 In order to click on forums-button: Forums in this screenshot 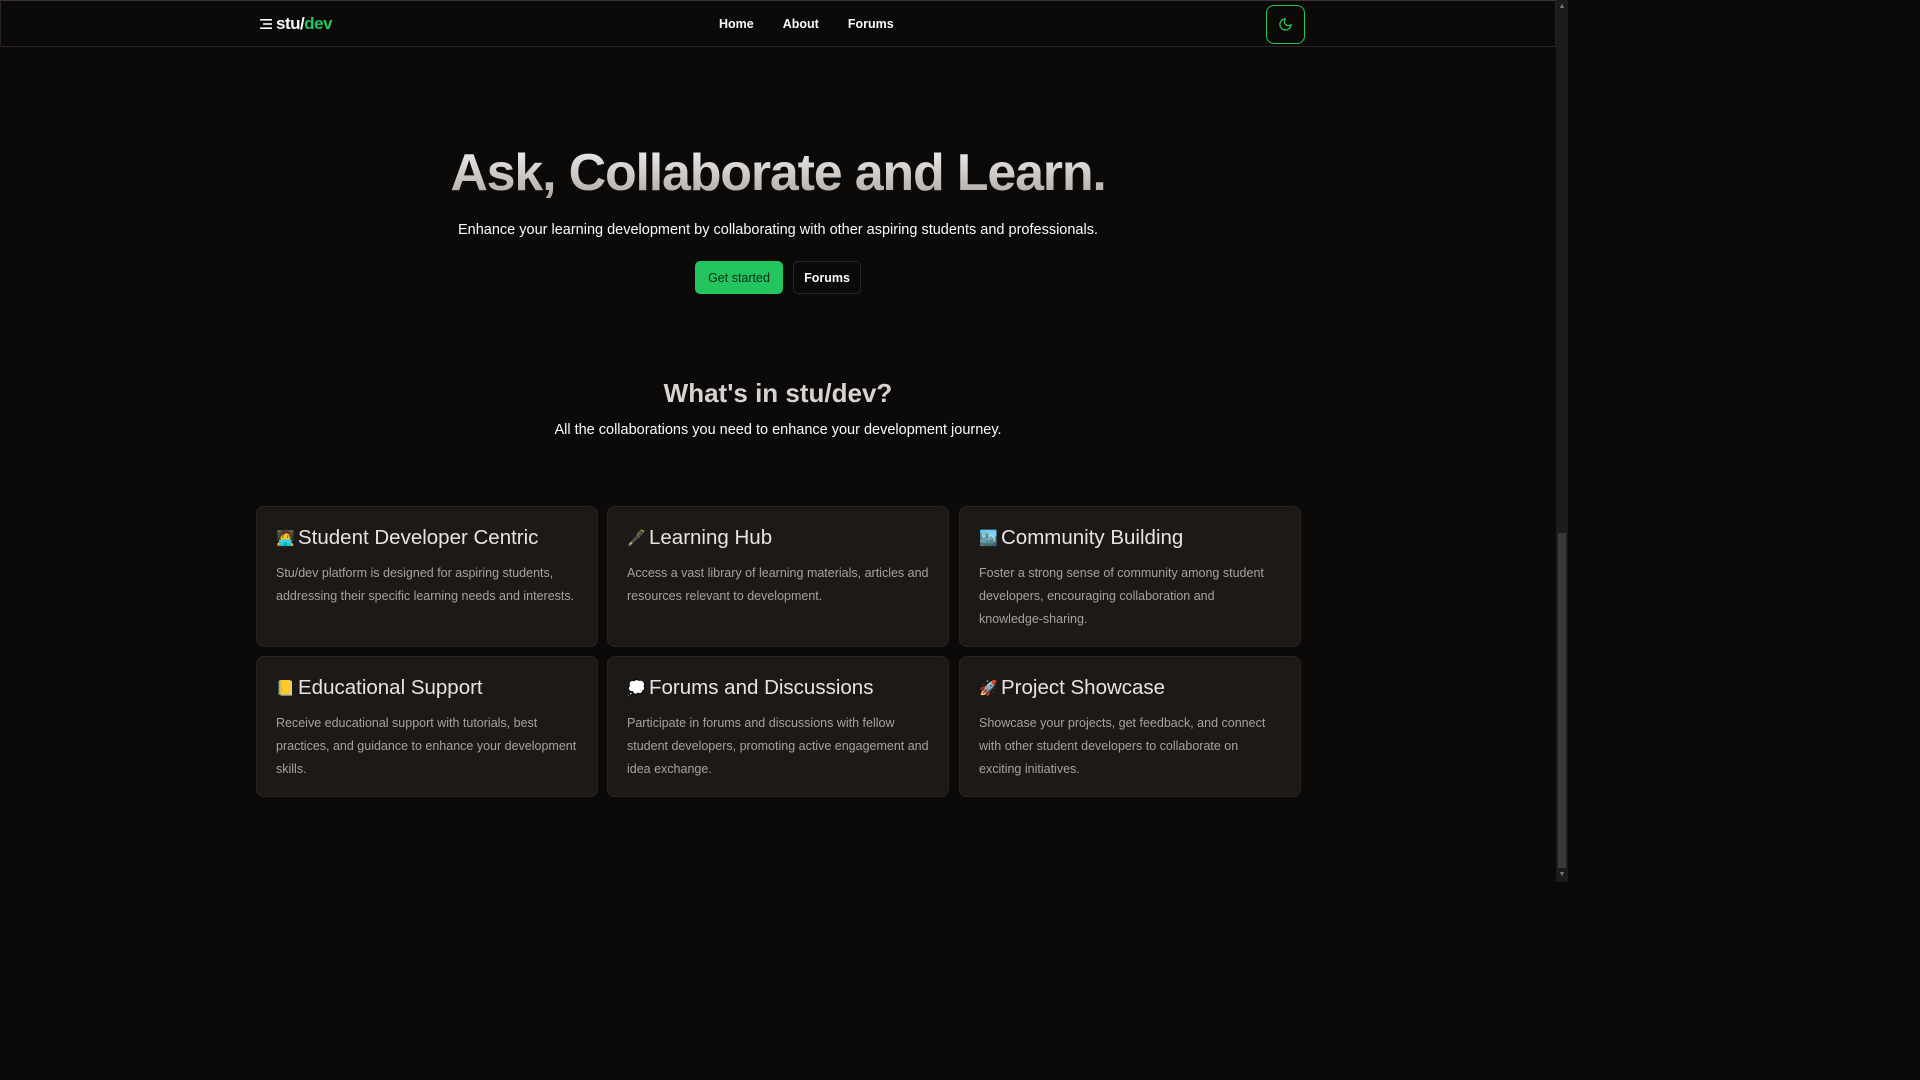, I will do `click(827, 277)`.